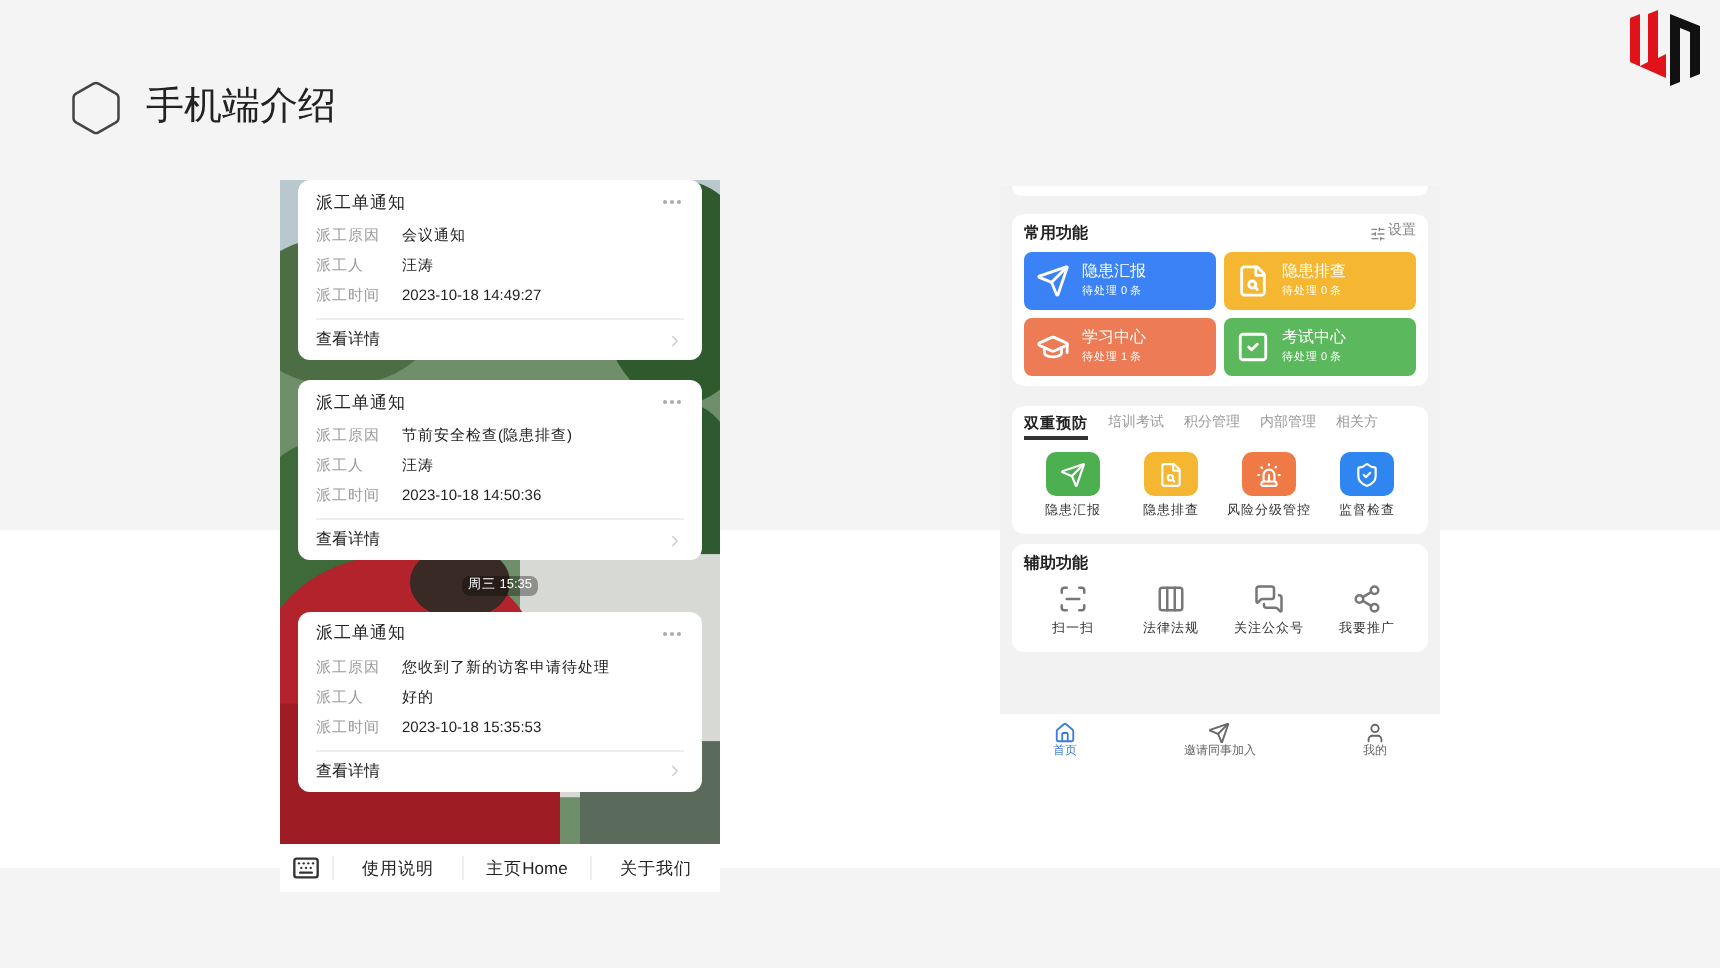 This screenshot has width=1720, height=968. I want to click on bookshelf-icon, so click(1171, 598).